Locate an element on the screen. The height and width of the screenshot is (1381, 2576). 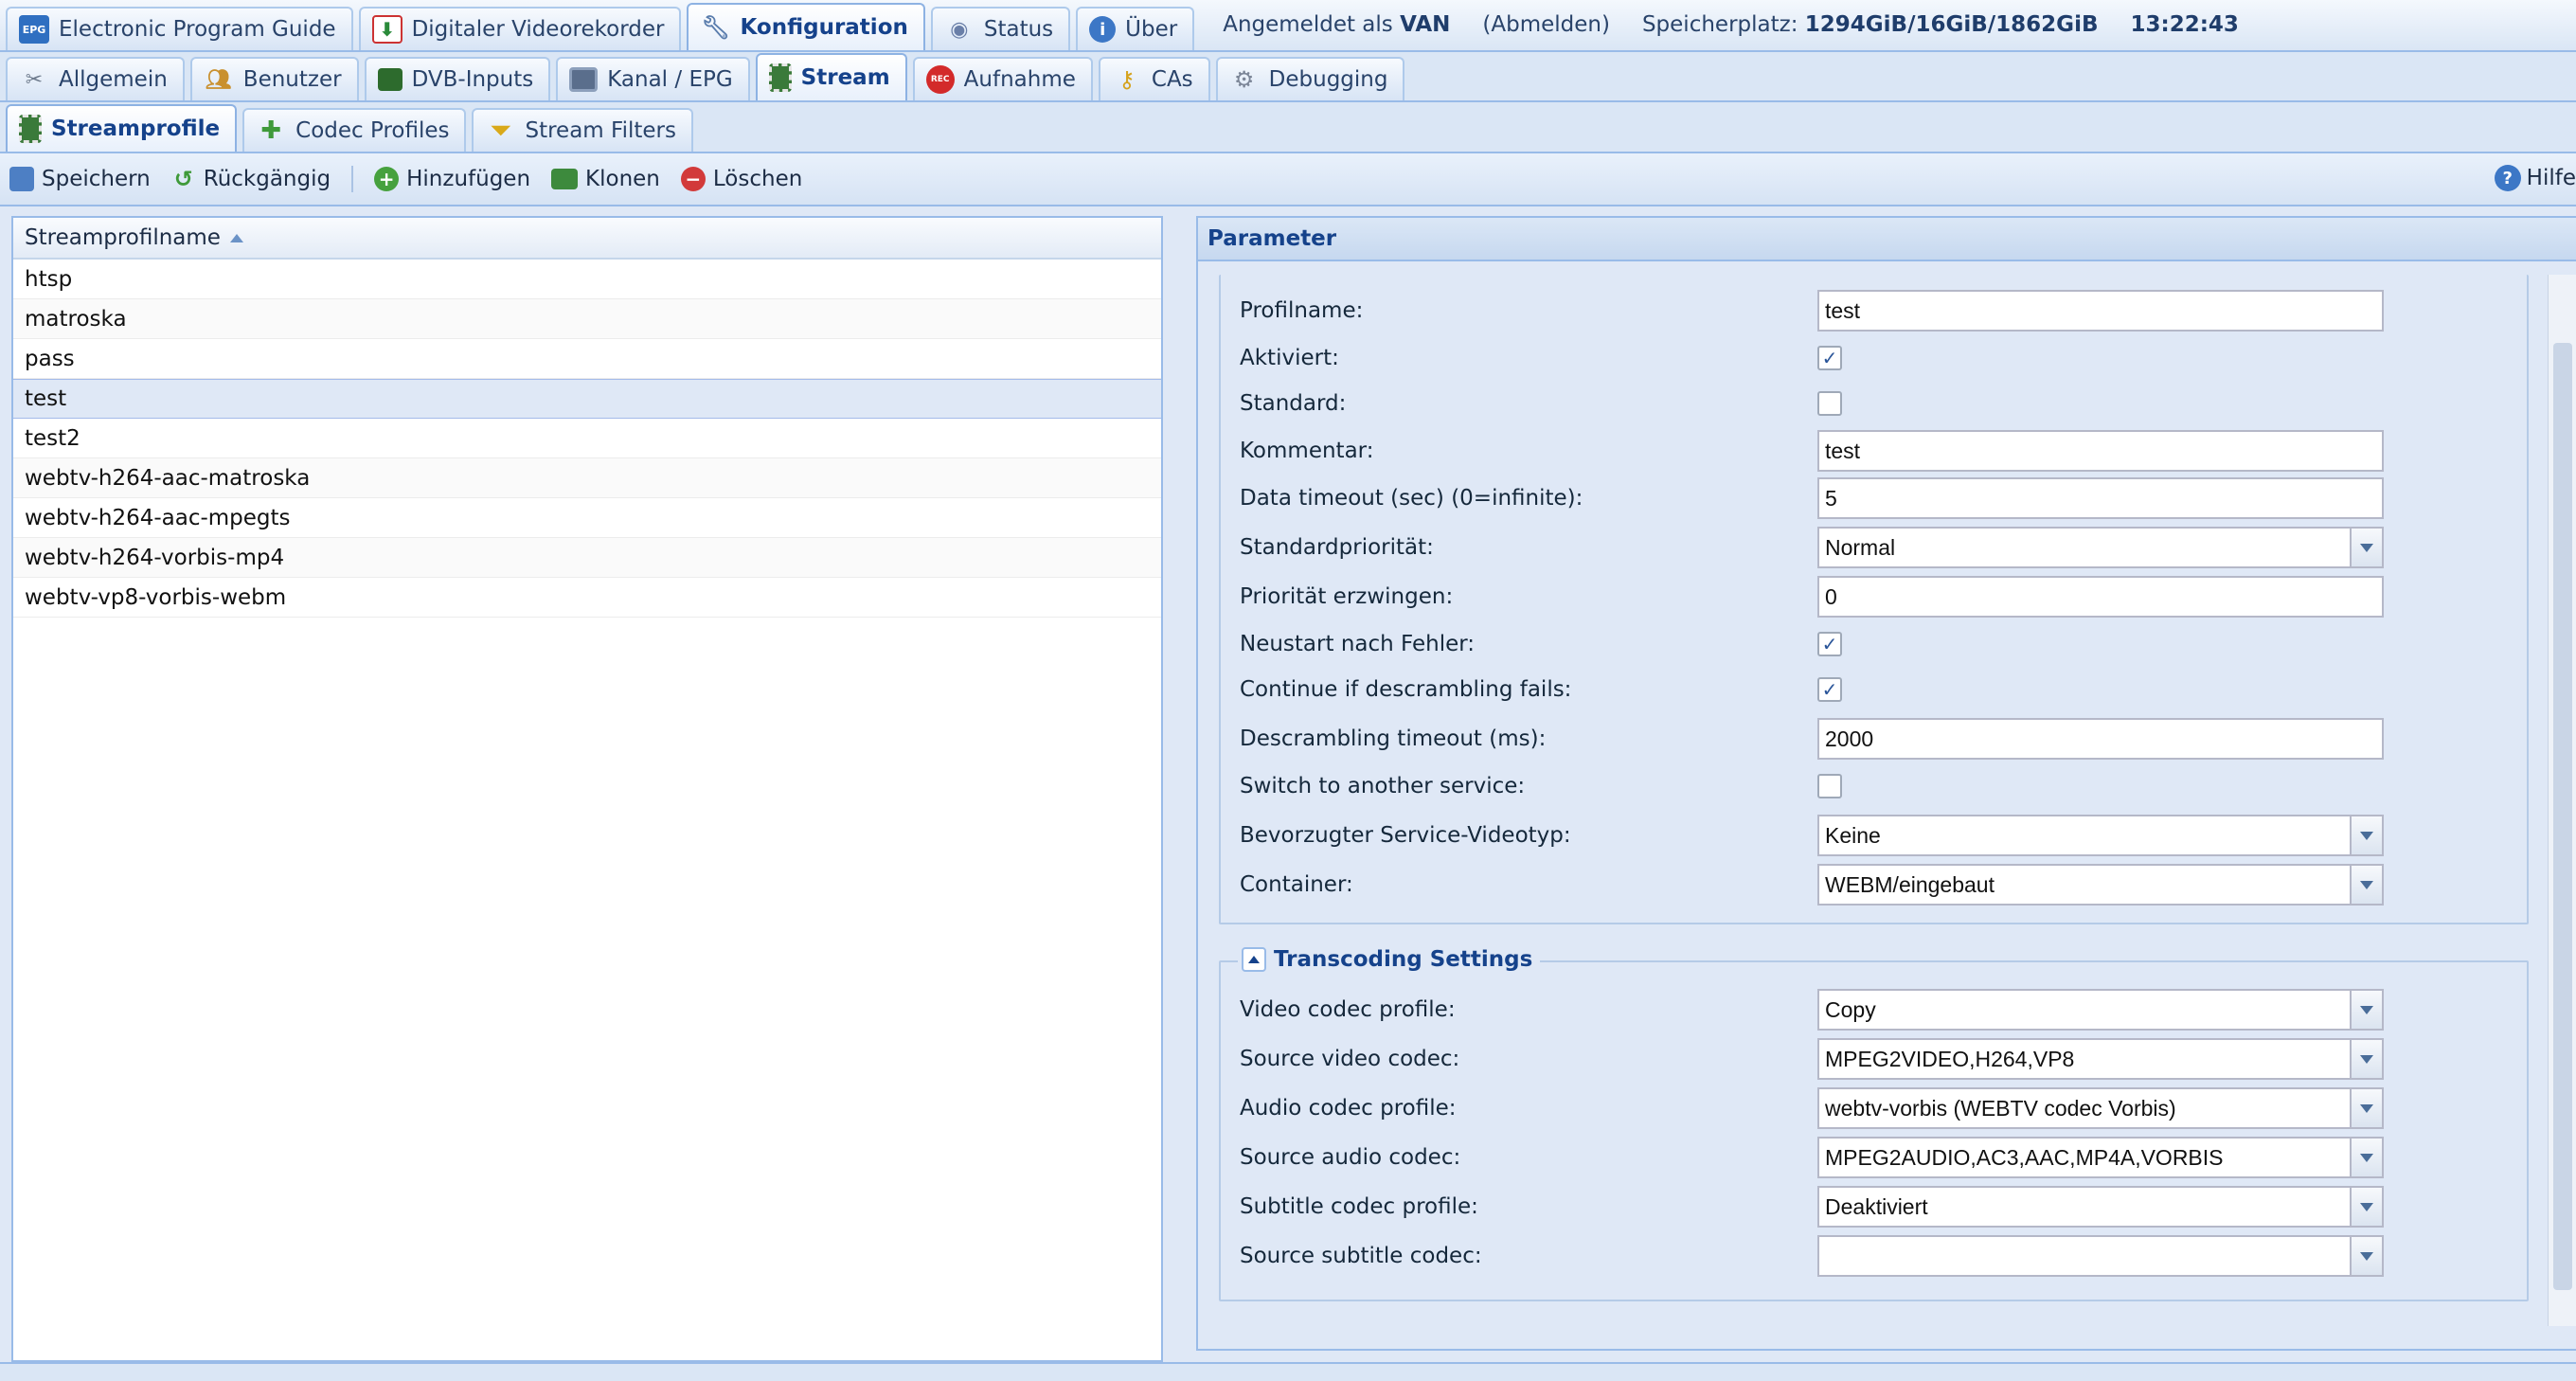
gears-icon: ⚙ is located at coordinates (1244, 79).